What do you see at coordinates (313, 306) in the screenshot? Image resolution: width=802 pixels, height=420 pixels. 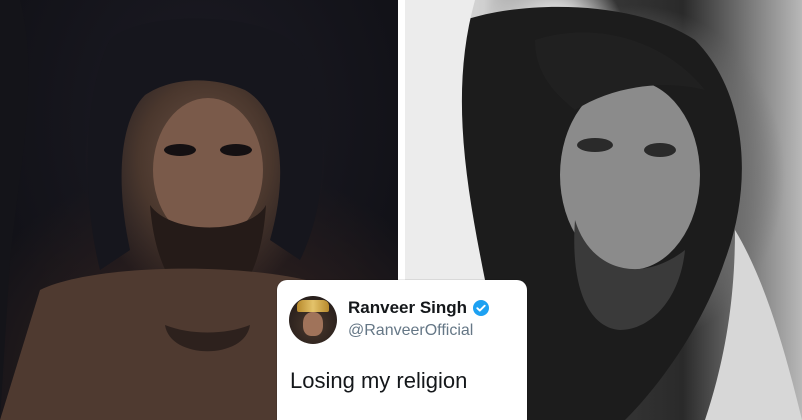 I see `avatar-crown` at bounding box center [313, 306].